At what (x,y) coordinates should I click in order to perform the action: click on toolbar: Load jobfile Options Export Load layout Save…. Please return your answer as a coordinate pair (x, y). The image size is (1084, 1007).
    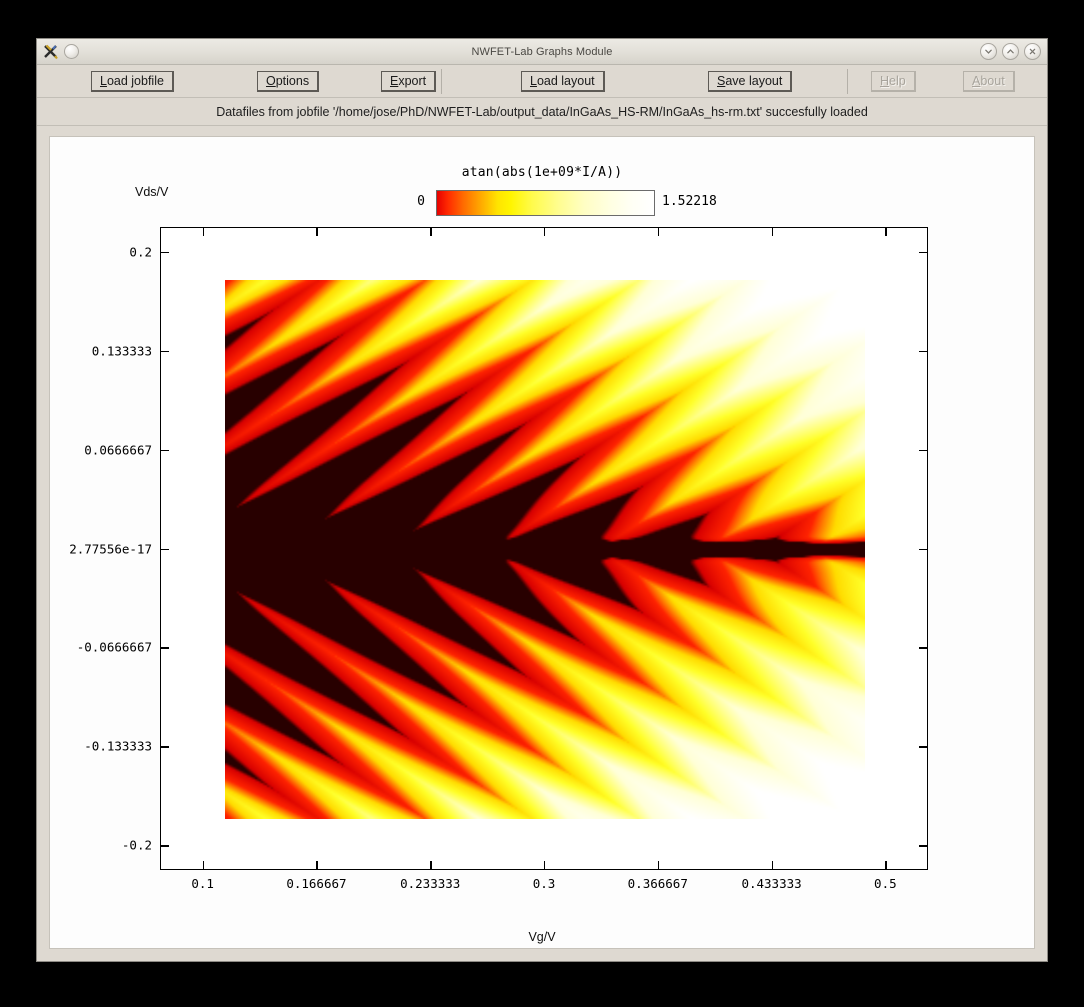
    Looking at the image, I should click on (542, 81).